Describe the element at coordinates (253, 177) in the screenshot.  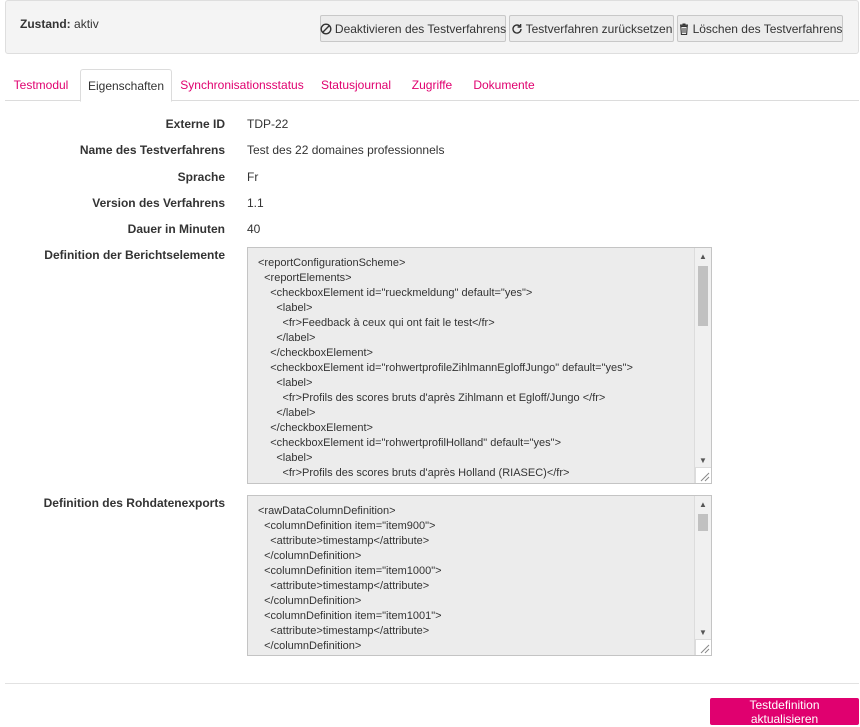
I see `language-value: Fr` at that location.